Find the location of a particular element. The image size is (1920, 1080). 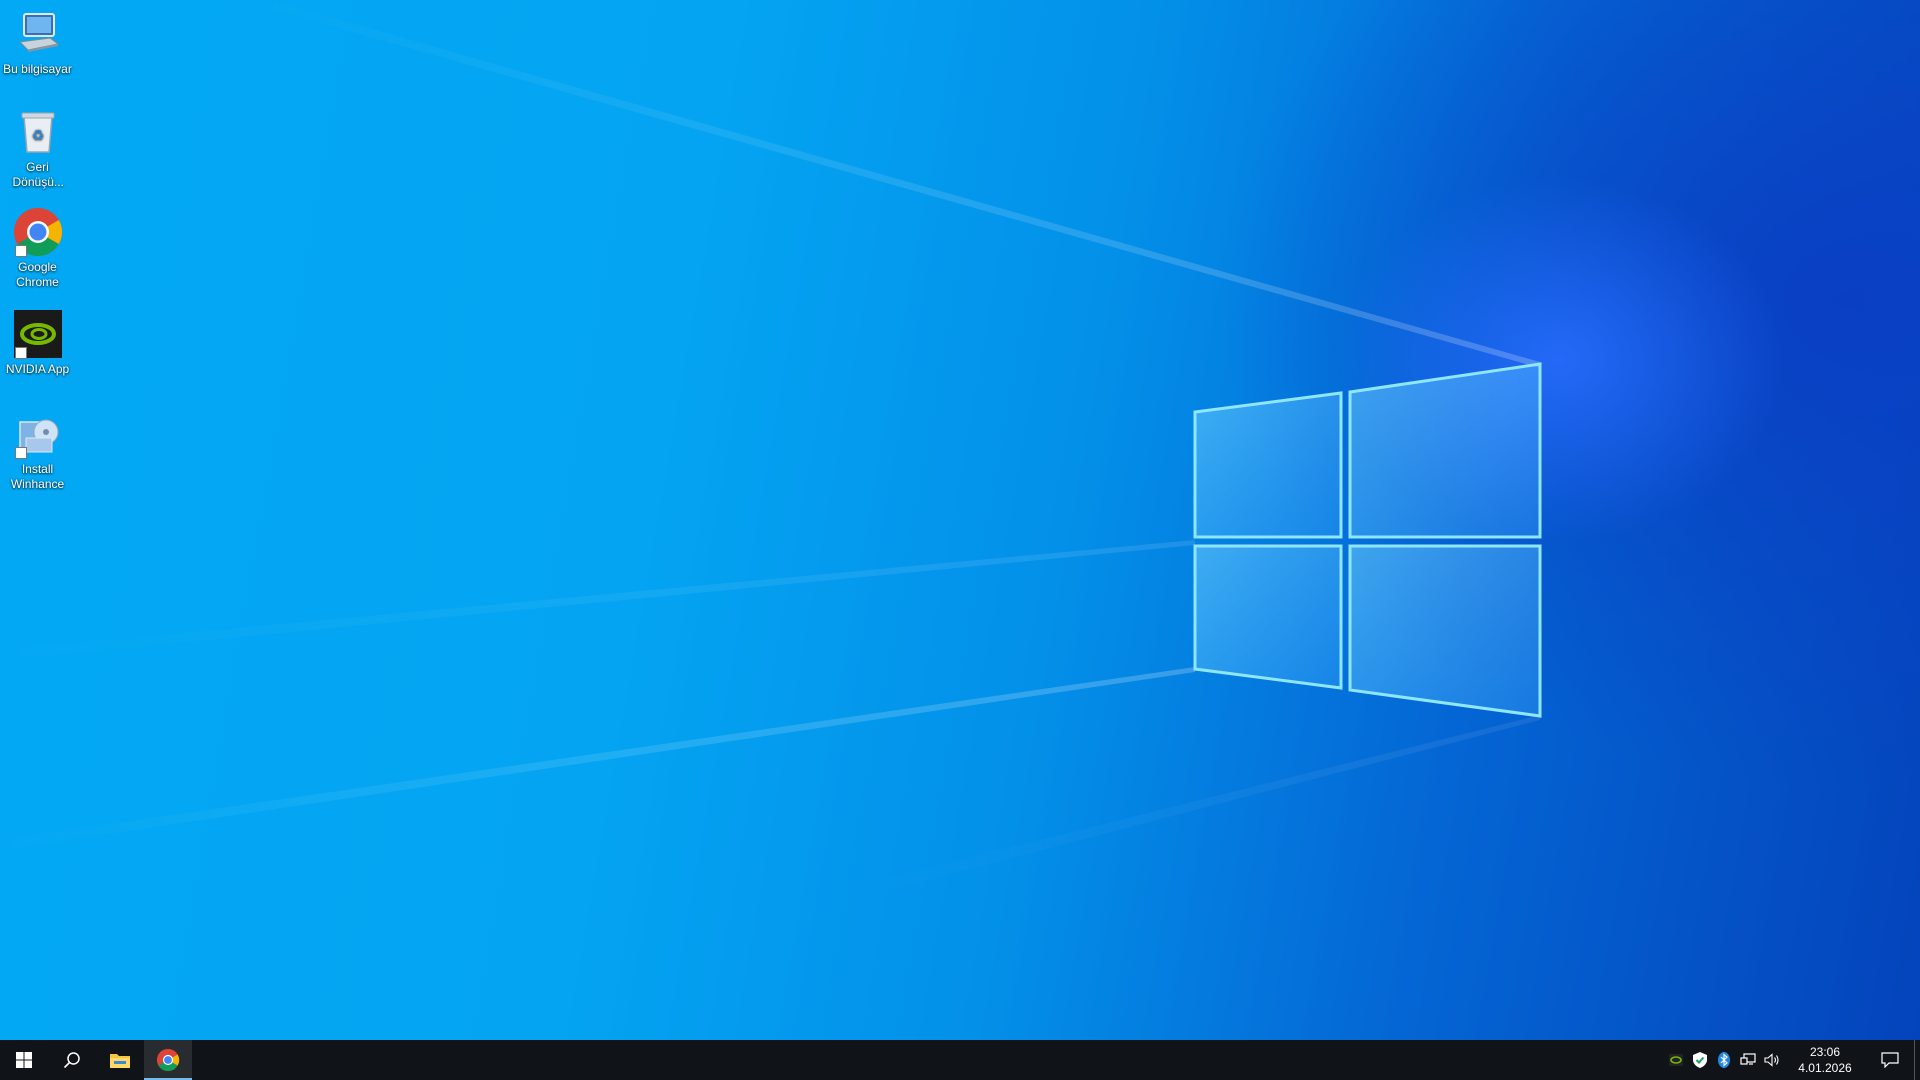

start-button is located at coordinates (24, 1060).